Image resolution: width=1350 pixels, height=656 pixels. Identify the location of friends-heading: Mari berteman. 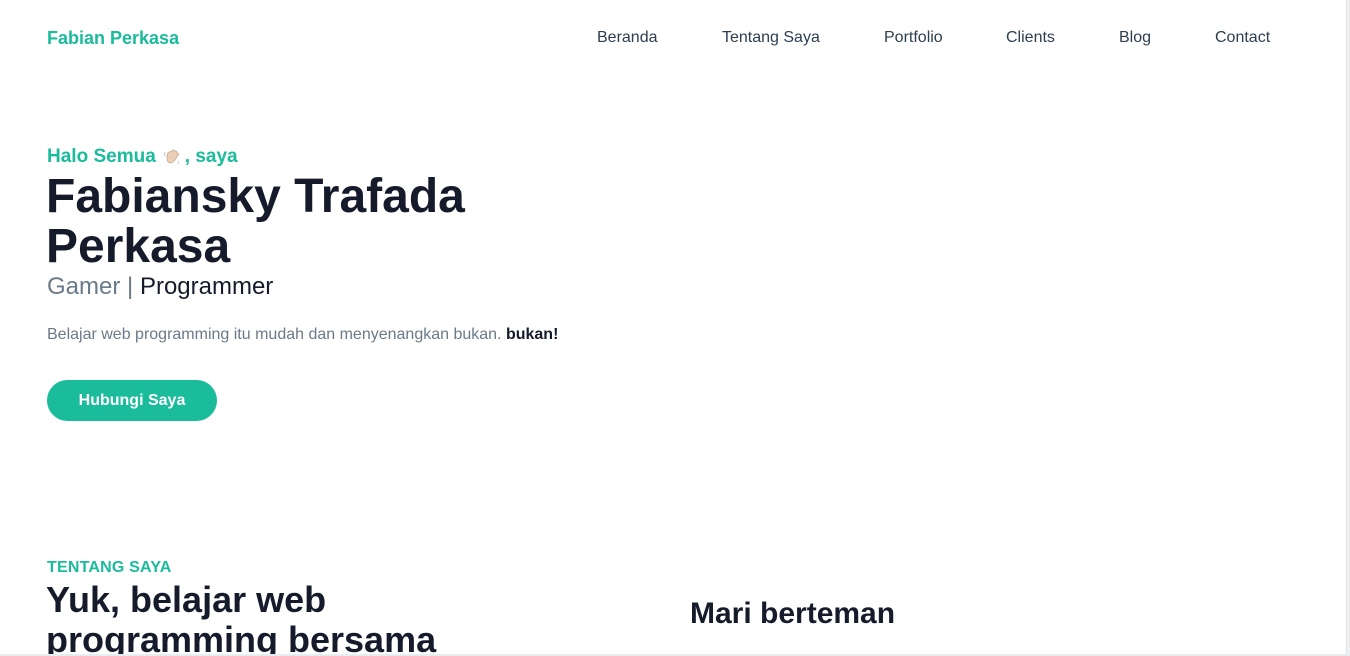
(793, 613).